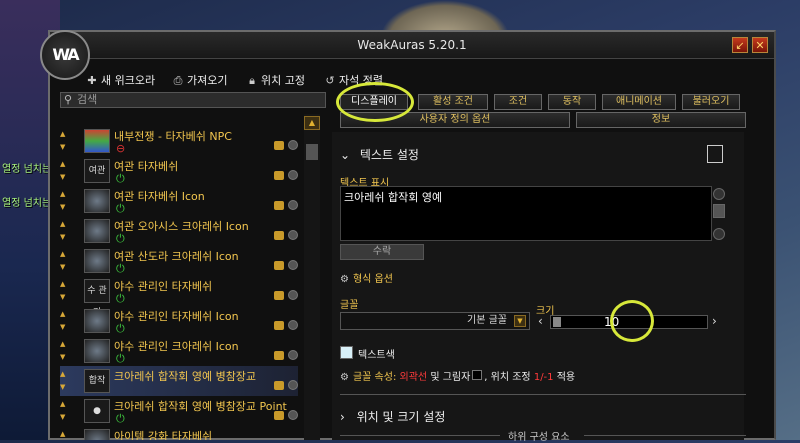 The height and width of the screenshot is (443, 800). I want to click on list-item-selected: ▲ ▼ 합작 크아레쉬 합작회 영예 병참장교, so click(179, 381).